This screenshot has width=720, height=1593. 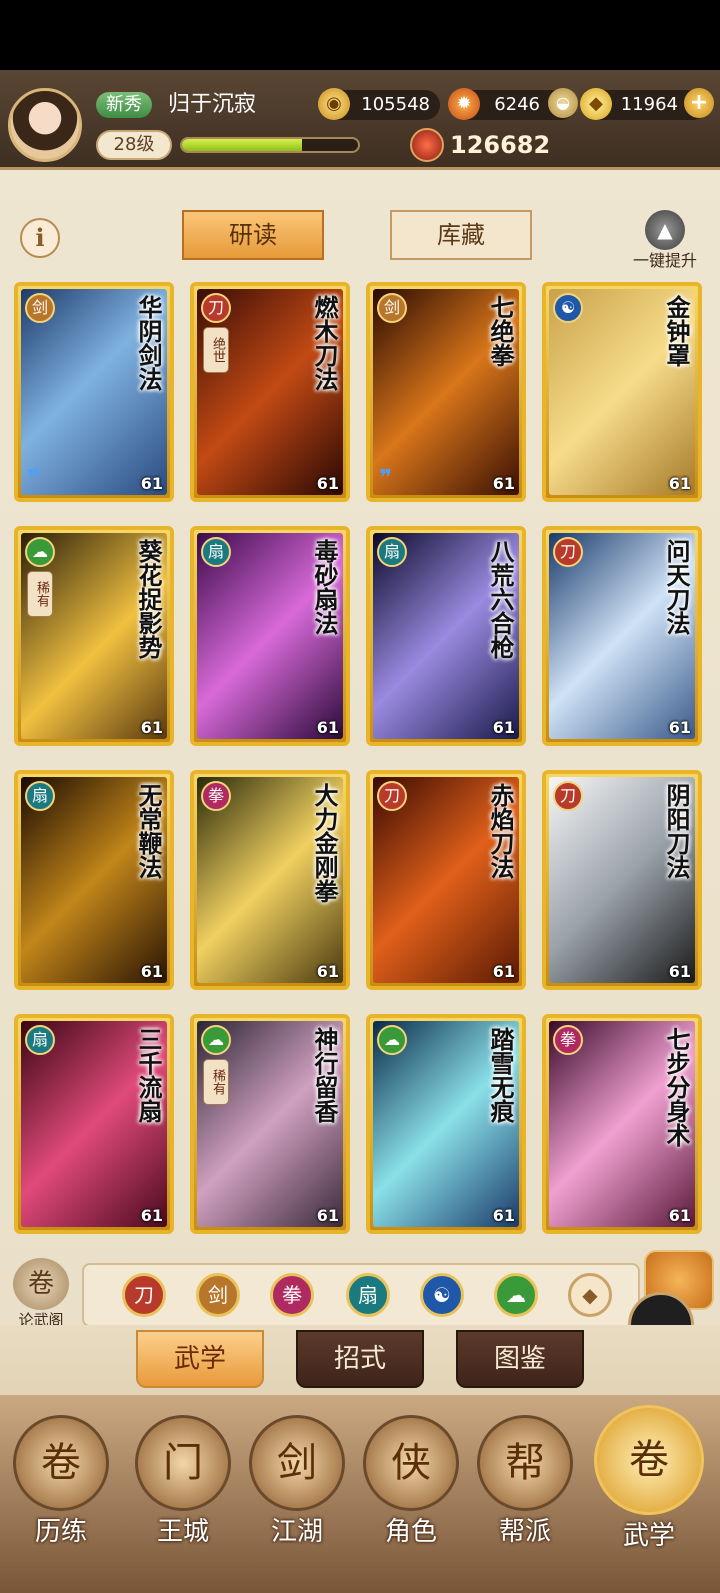 I want to click on martial-art-card: 刀 阴阳刀法 61, so click(x=622, y=880).